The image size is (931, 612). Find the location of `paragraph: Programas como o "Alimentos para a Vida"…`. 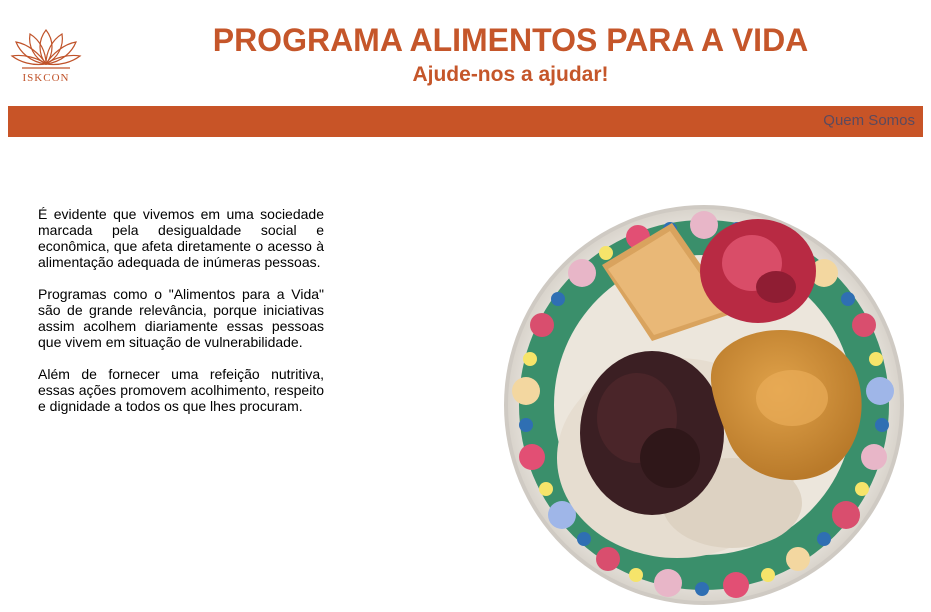

paragraph: Programas como o "Alimentos para a Vida"… is located at coordinates (181, 318).